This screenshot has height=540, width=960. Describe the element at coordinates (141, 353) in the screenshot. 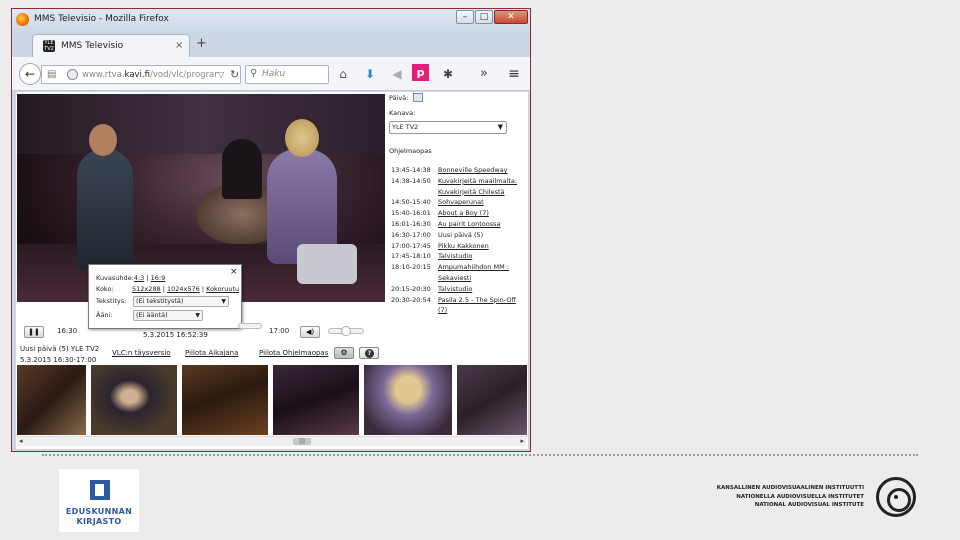

I see `vlc-fullversion-link: VLC:n täysversio` at that location.